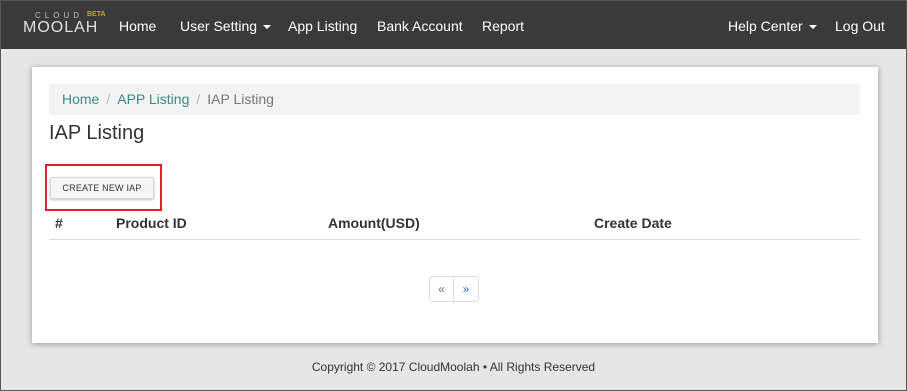 The height and width of the screenshot is (391, 907). I want to click on nav-bank-account: Bank Account, so click(420, 25).